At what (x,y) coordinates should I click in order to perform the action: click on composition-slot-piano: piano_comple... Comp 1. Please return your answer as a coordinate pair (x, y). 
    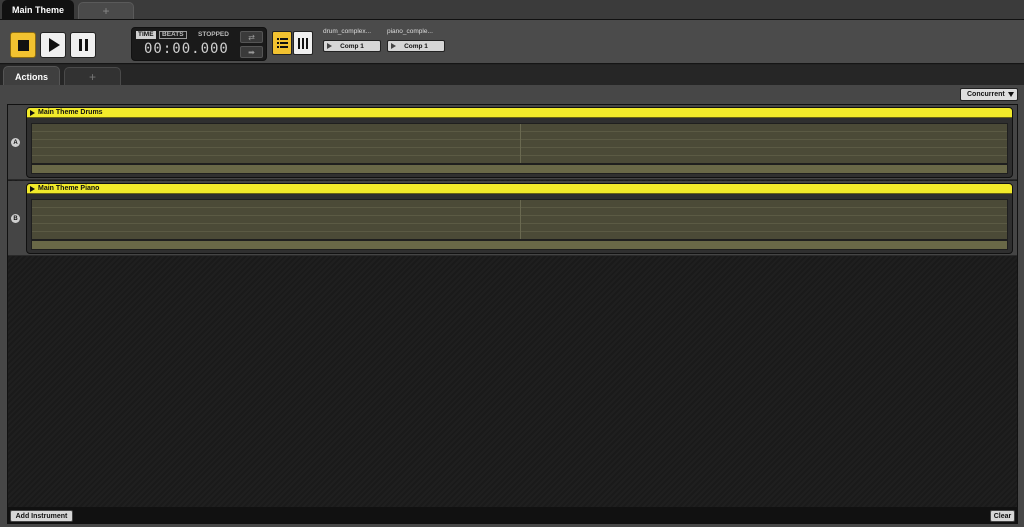
    Looking at the image, I should click on (417, 39).